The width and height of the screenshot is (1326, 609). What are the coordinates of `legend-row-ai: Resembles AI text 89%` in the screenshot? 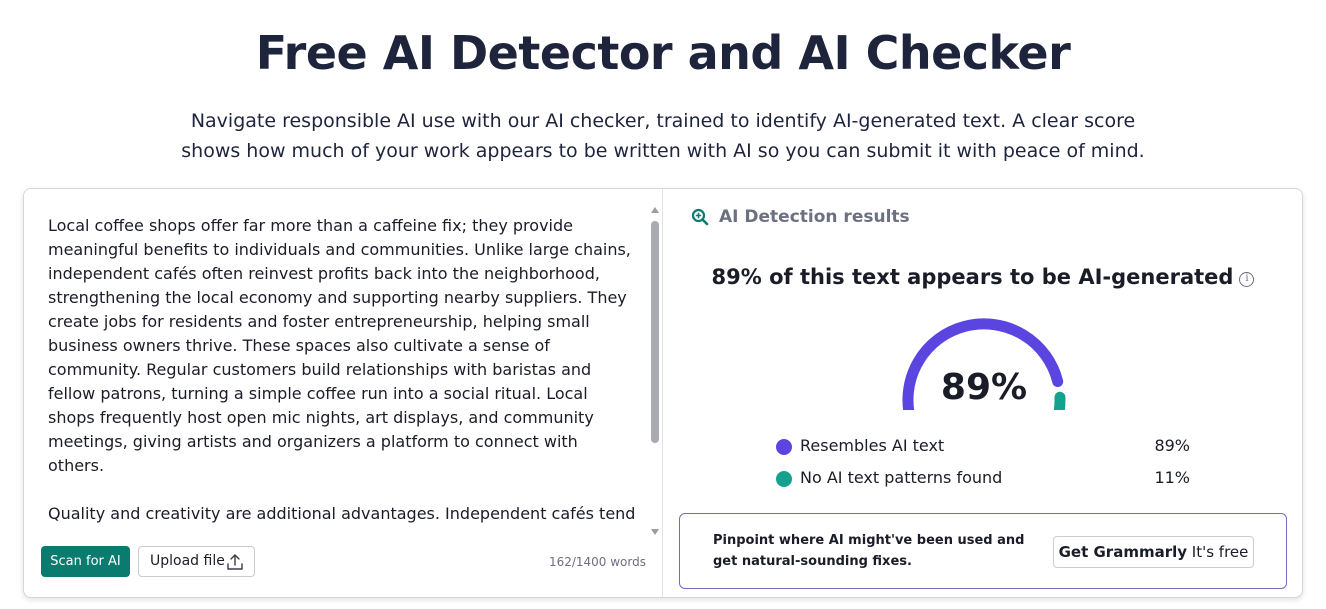 It's located at (983, 447).